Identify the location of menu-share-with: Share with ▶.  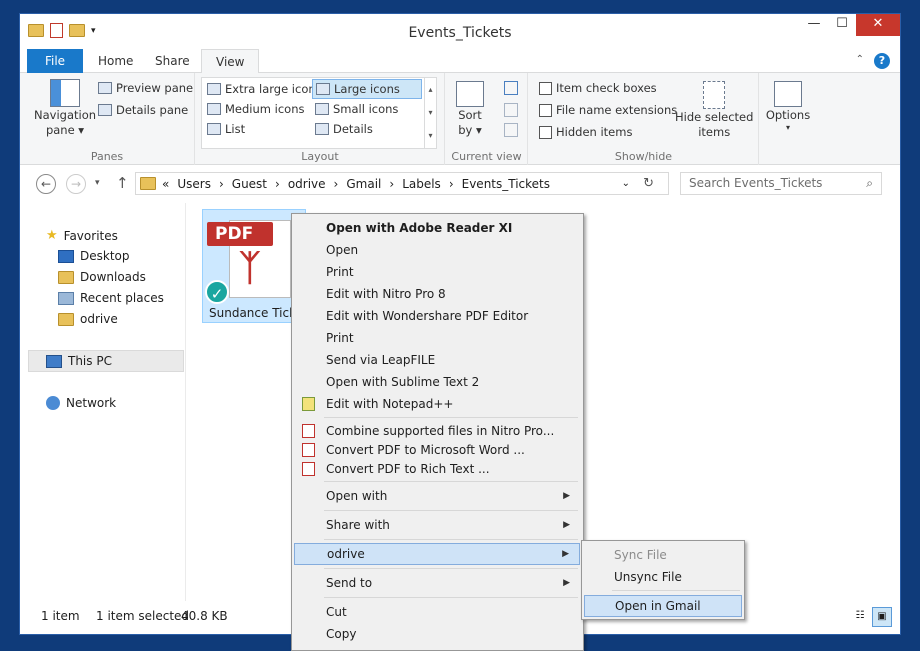
(437, 525).